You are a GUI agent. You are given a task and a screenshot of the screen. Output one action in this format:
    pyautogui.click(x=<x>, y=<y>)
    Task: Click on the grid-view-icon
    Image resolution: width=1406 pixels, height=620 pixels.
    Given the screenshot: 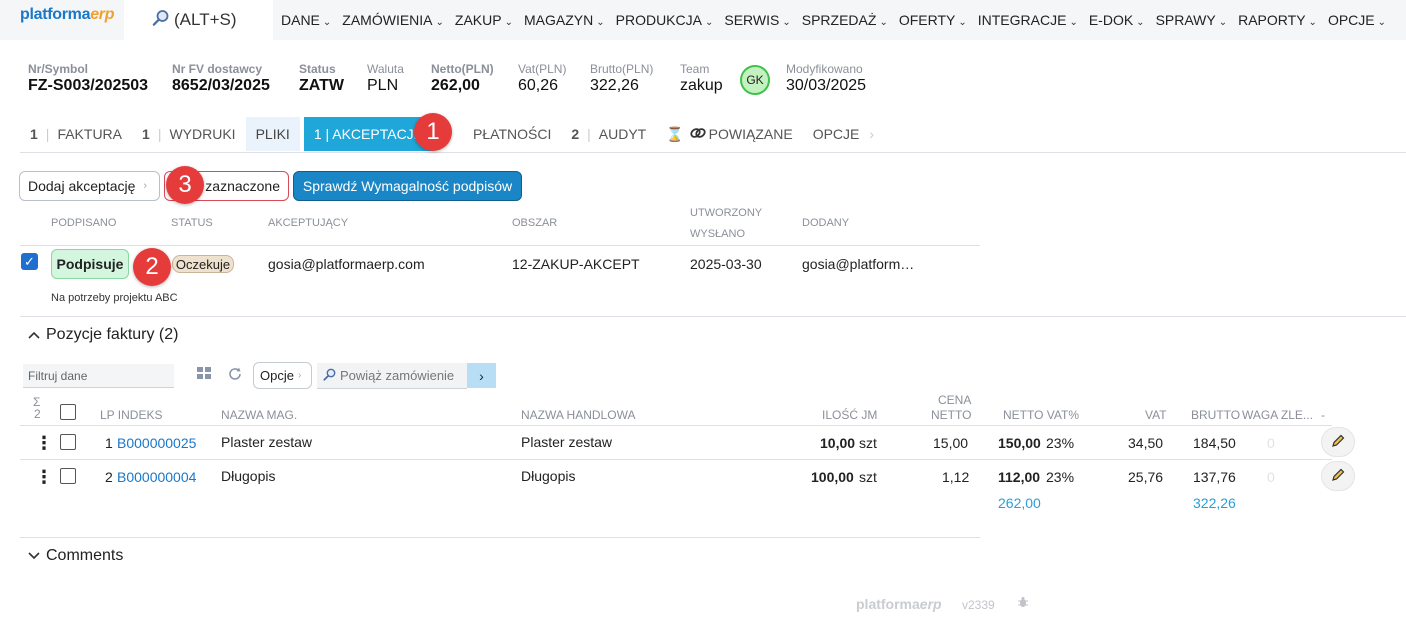 What is the action you would take?
    pyautogui.click(x=204, y=374)
    